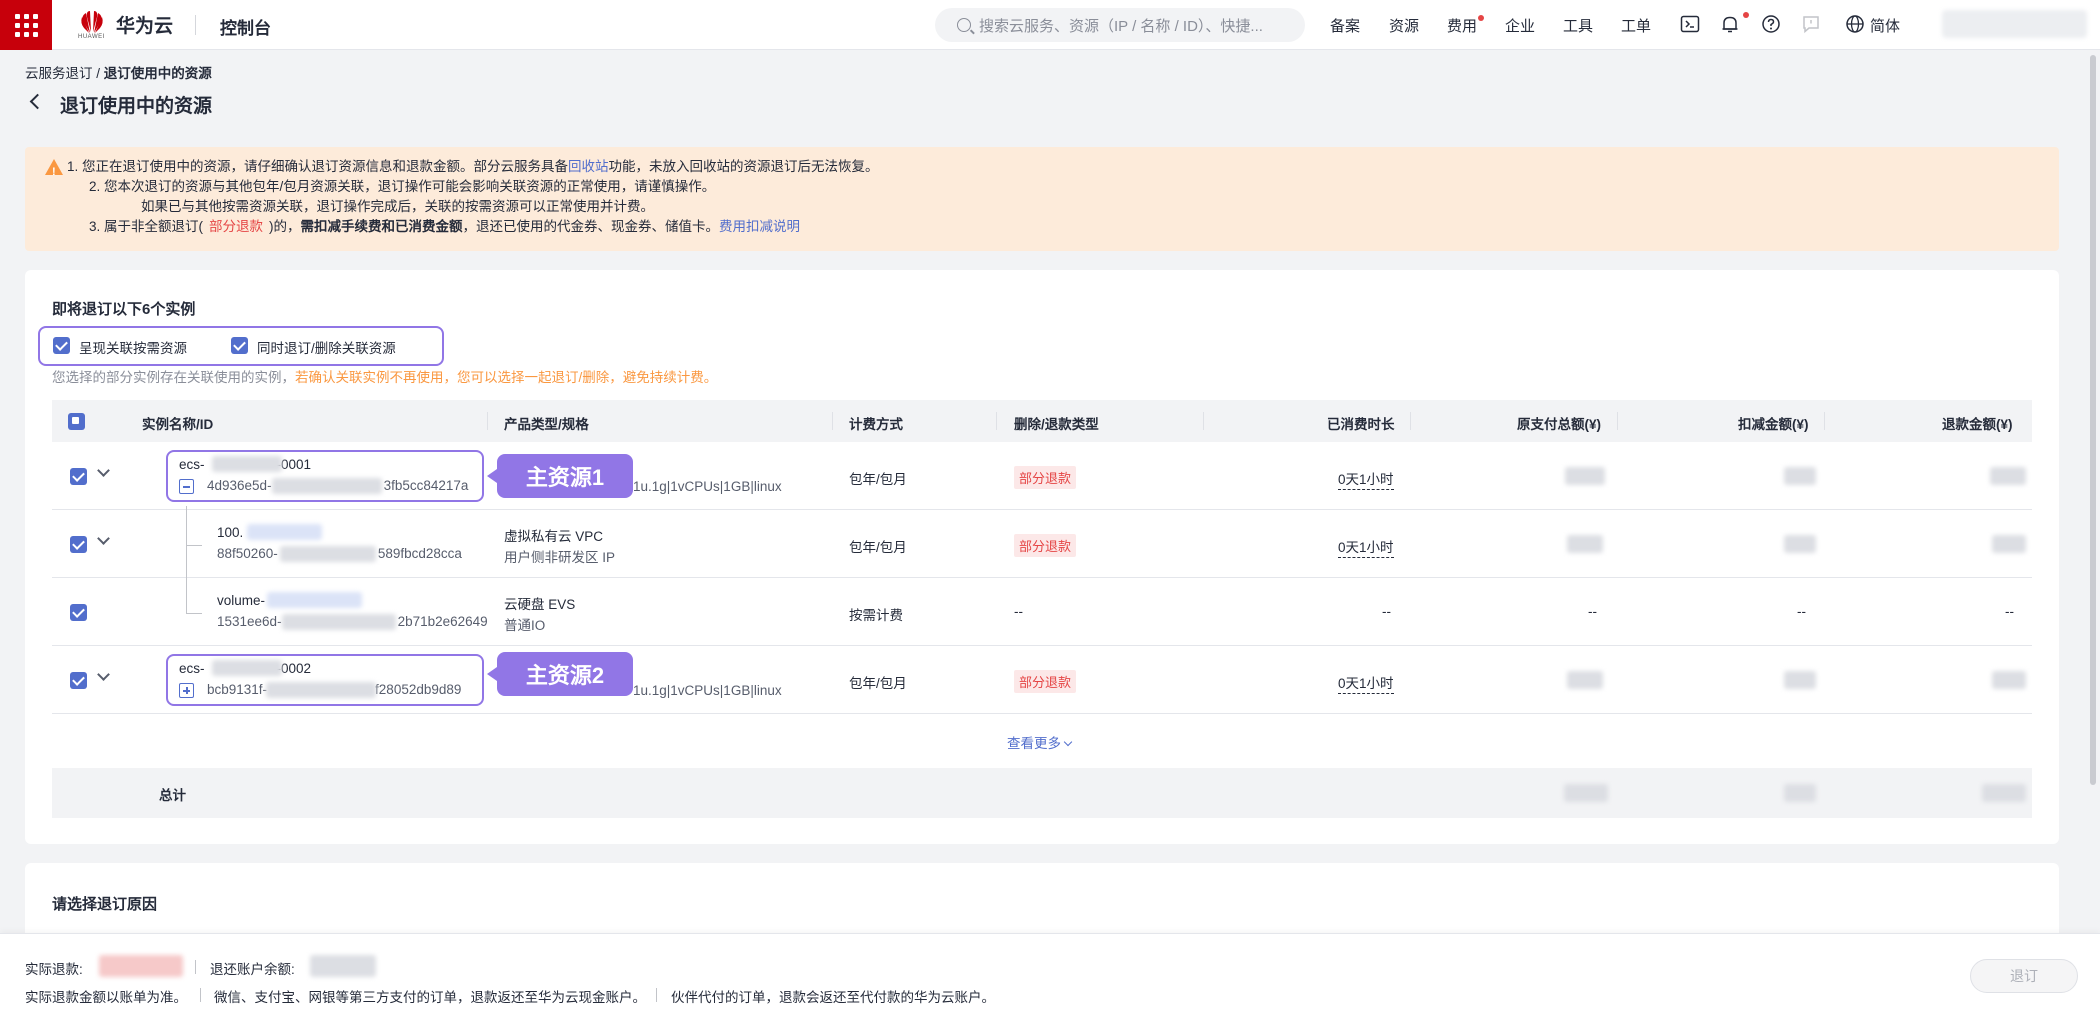 Image resolution: width=2100 pixels, height=1015 pixels. I want to click on grid-icon, so click(26, 25).